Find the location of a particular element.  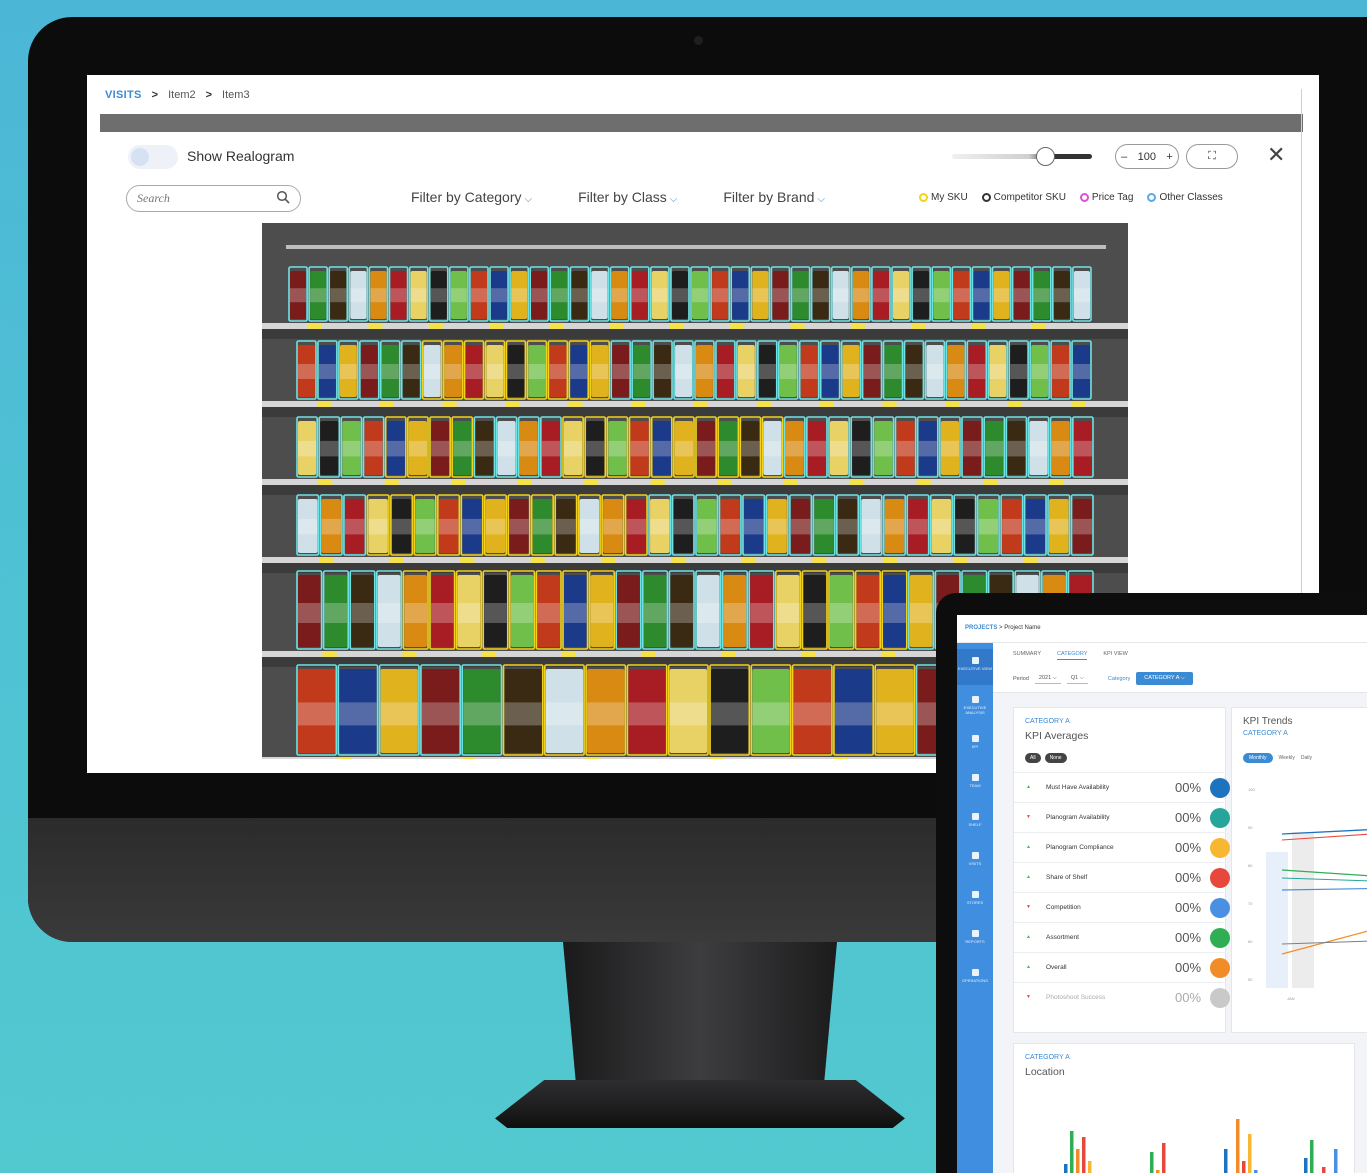

search-input is located at coordinates (202, 198).